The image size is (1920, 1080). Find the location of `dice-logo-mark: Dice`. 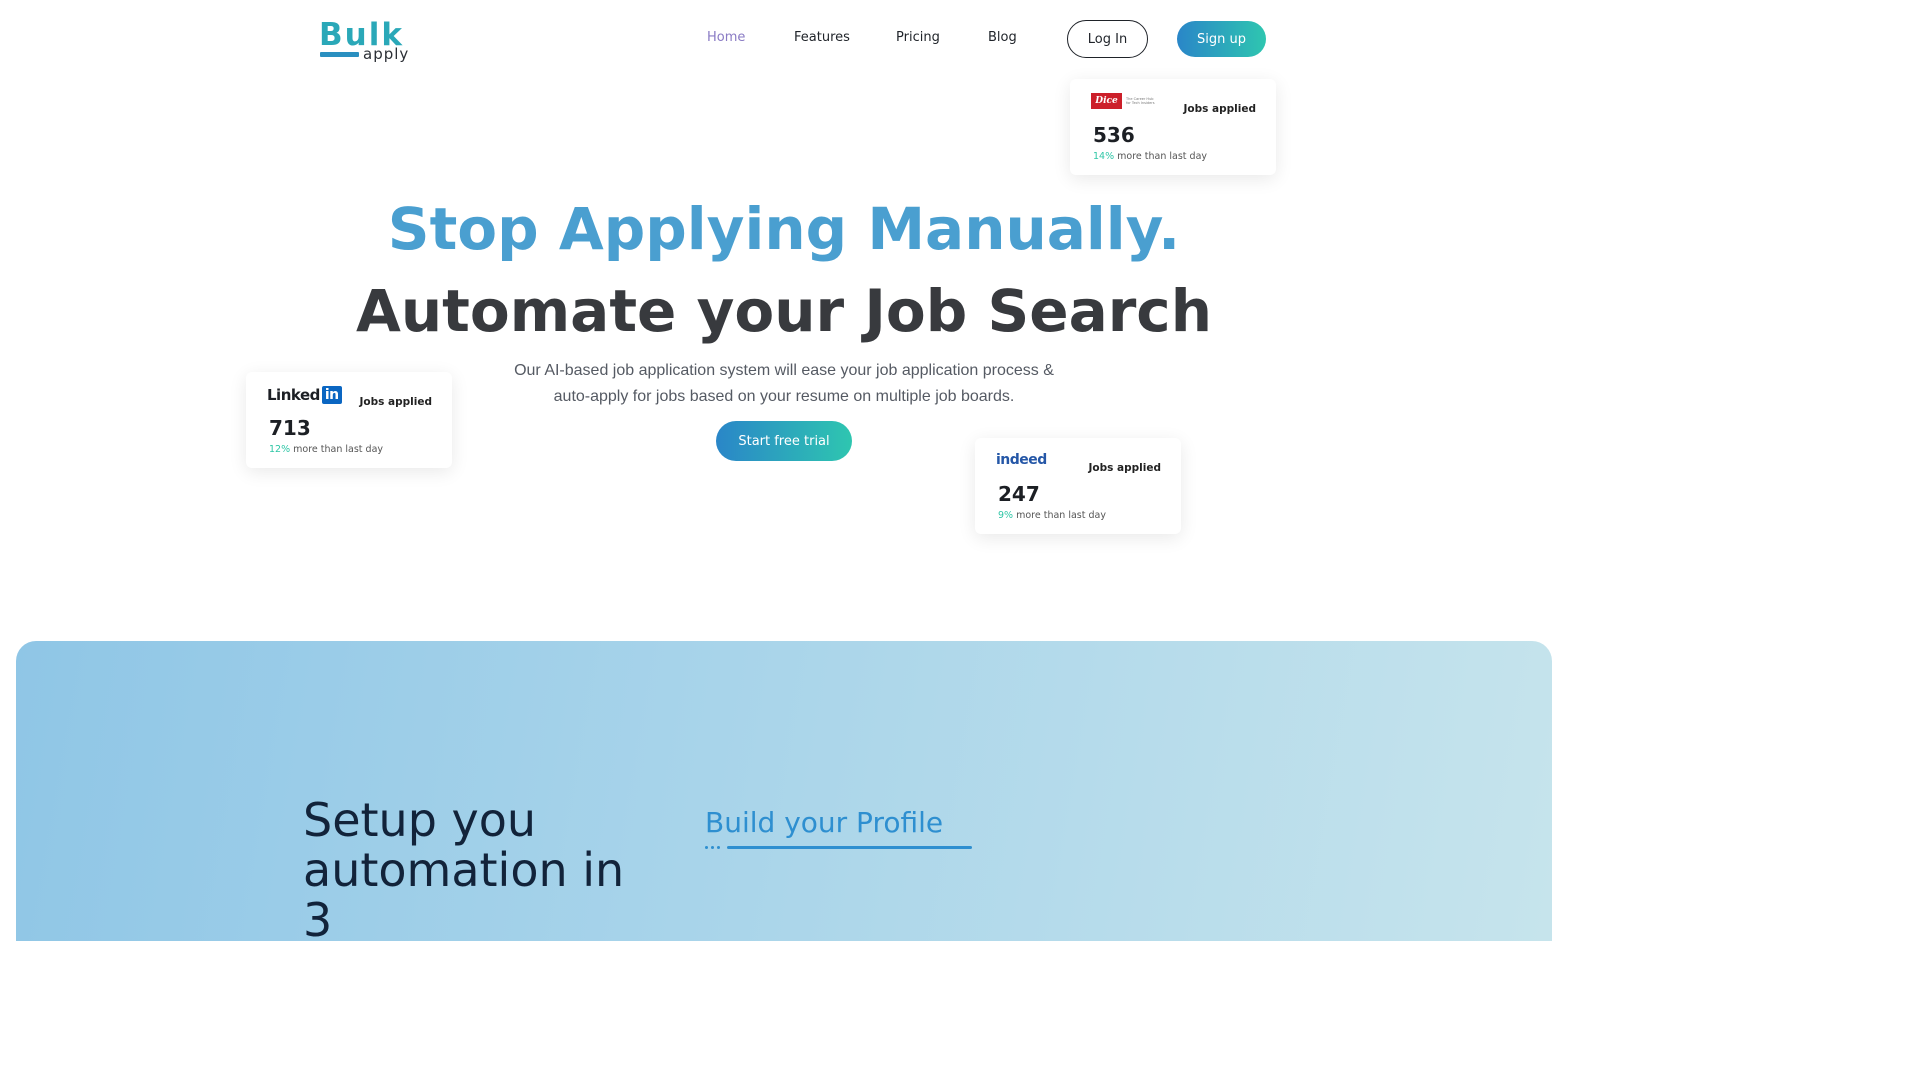

dice-logo-mark: Dice is located at coordinates (1106, 101).